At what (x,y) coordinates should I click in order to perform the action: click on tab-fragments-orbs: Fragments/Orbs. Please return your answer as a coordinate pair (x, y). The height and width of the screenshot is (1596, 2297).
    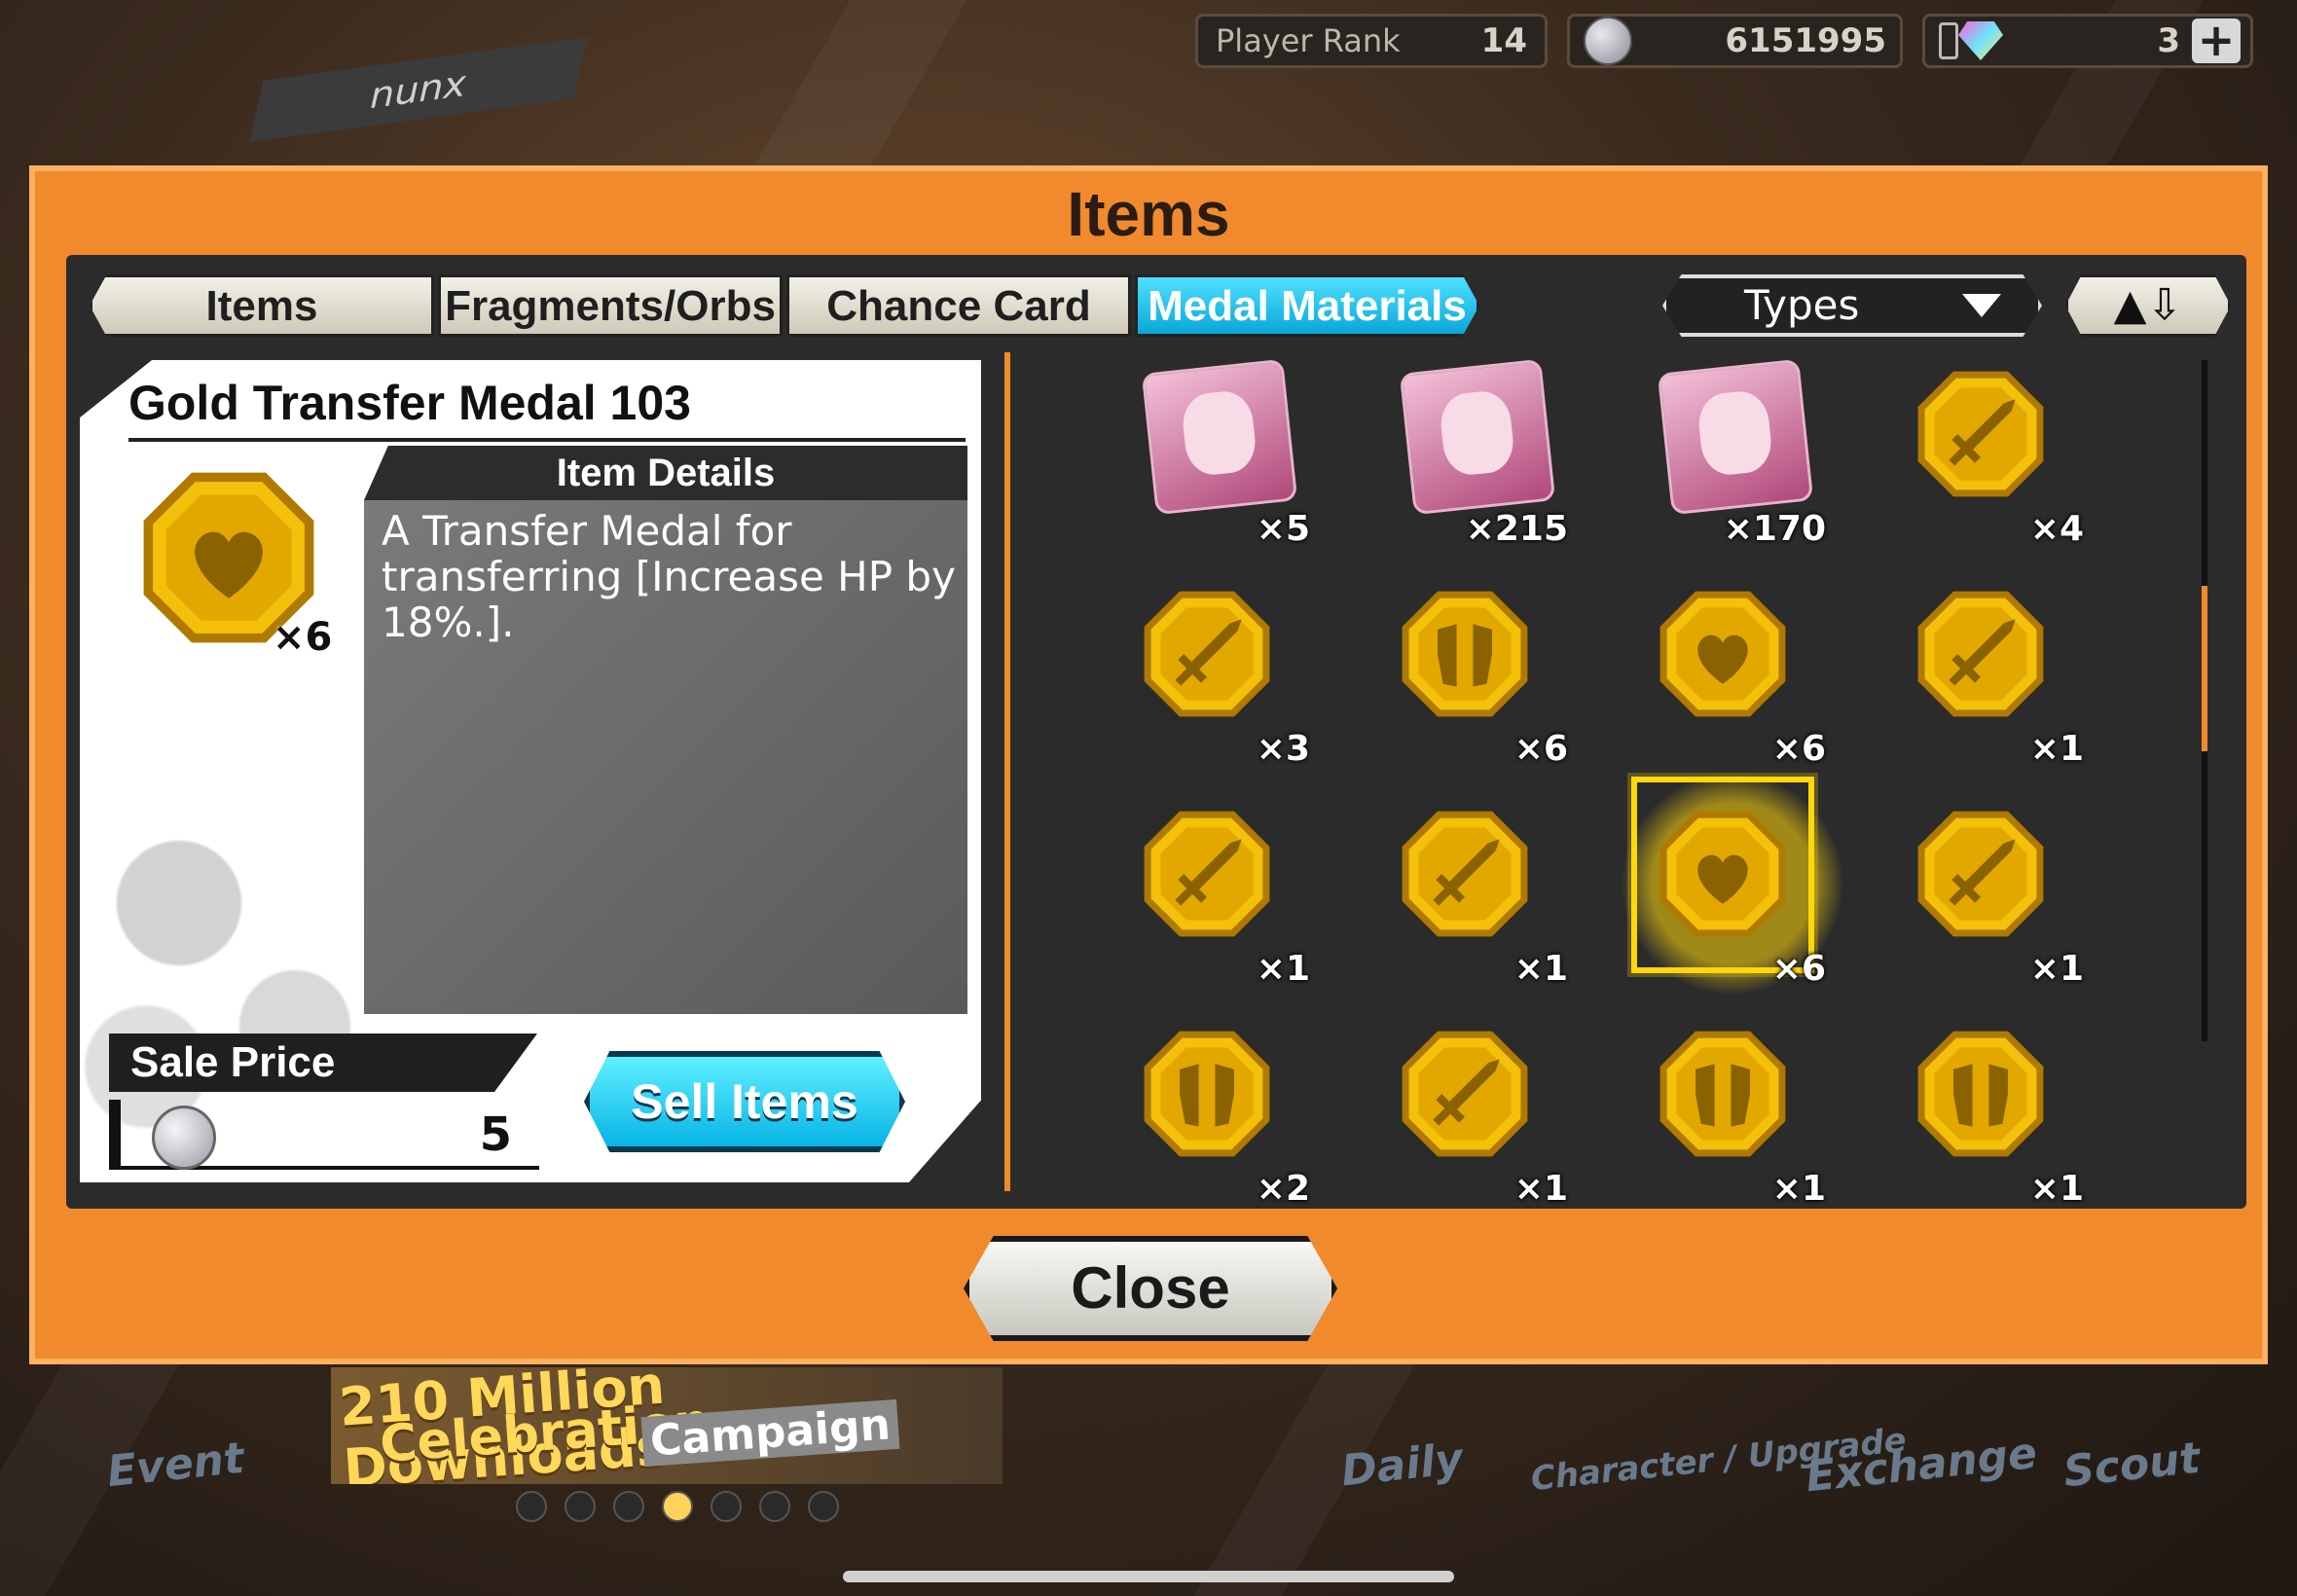
    Looking at the image, I should click on (610, 305).